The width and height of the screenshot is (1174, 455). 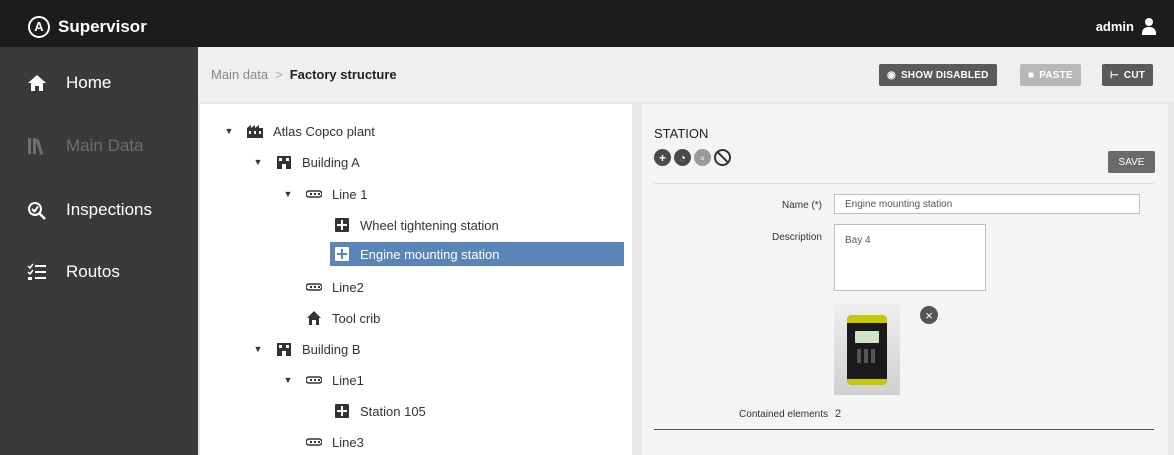 What do you see at coordinates (343, 74) in the screenshot?
I see `page-title: Factory structure` at bounding box center [343, 74].